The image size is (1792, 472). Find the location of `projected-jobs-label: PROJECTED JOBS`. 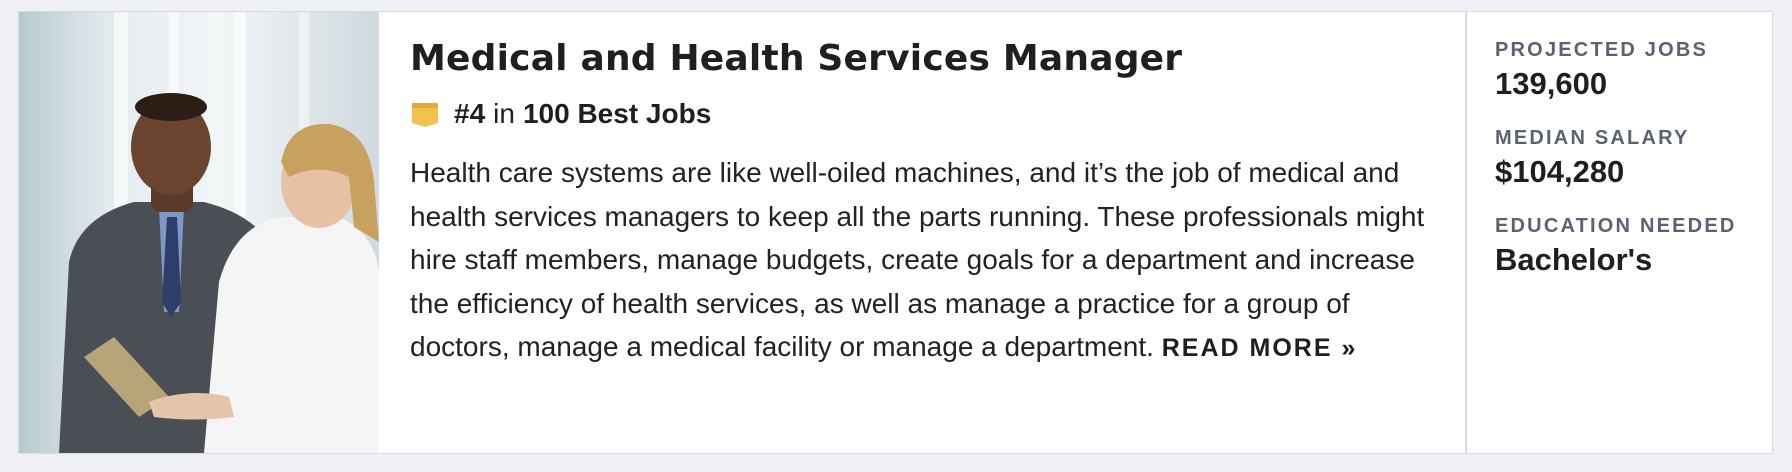

projected-jobs-label: PROJECTED JOBS is located at coordinates (1602, 50).